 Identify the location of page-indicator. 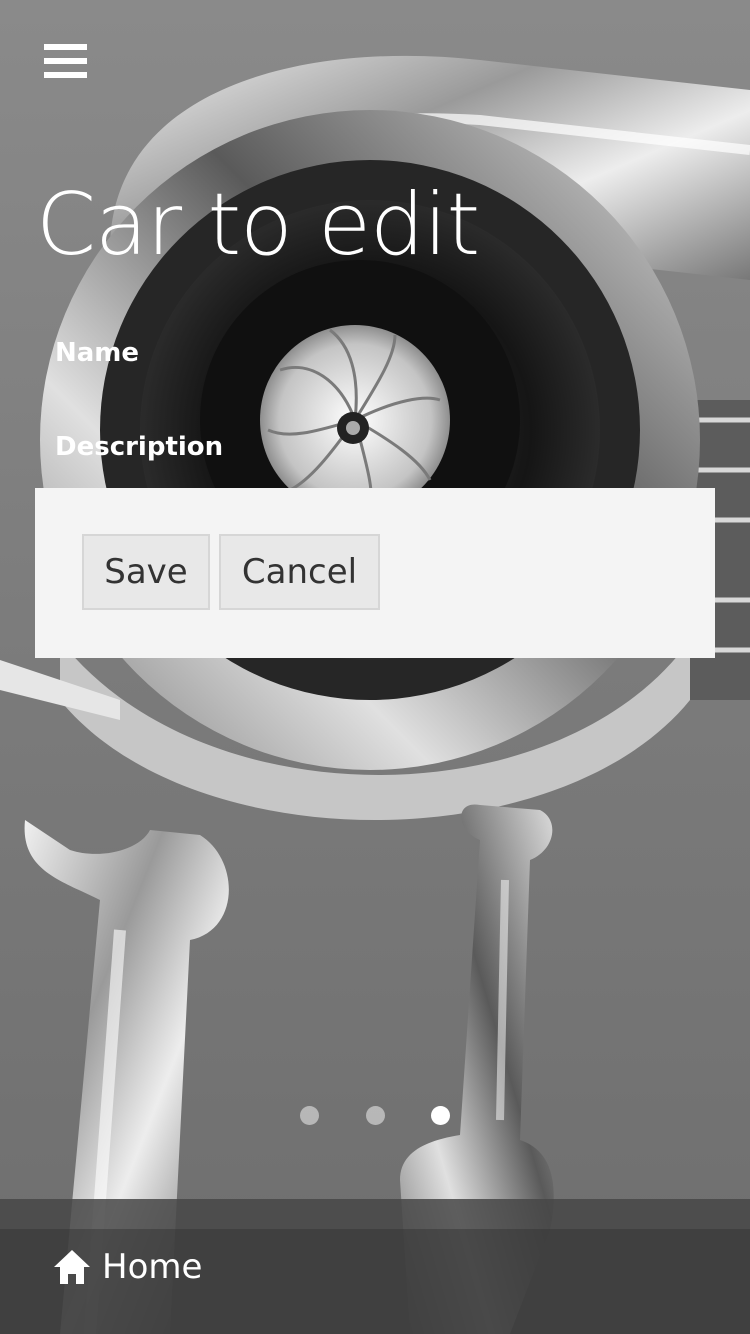
(375, 1117).